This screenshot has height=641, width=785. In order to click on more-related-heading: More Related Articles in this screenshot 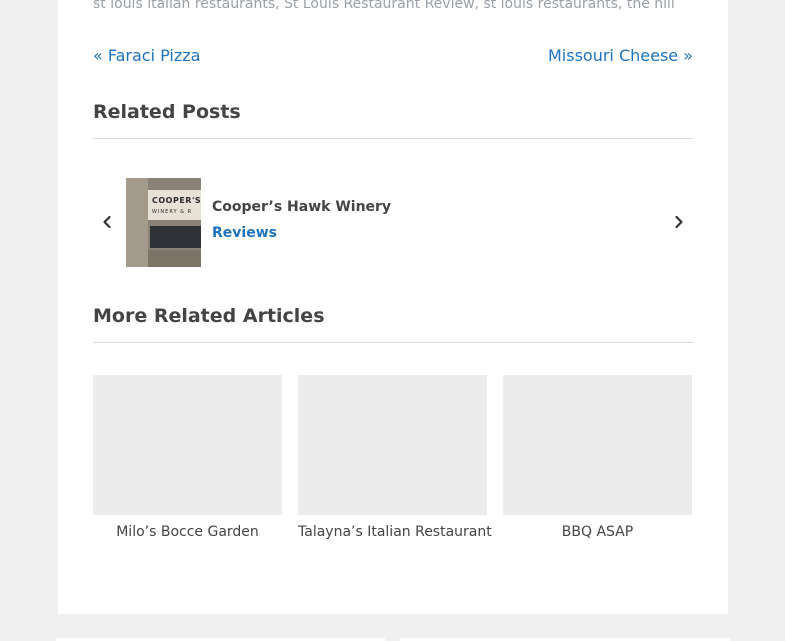, I will do `click(209, 316)`.